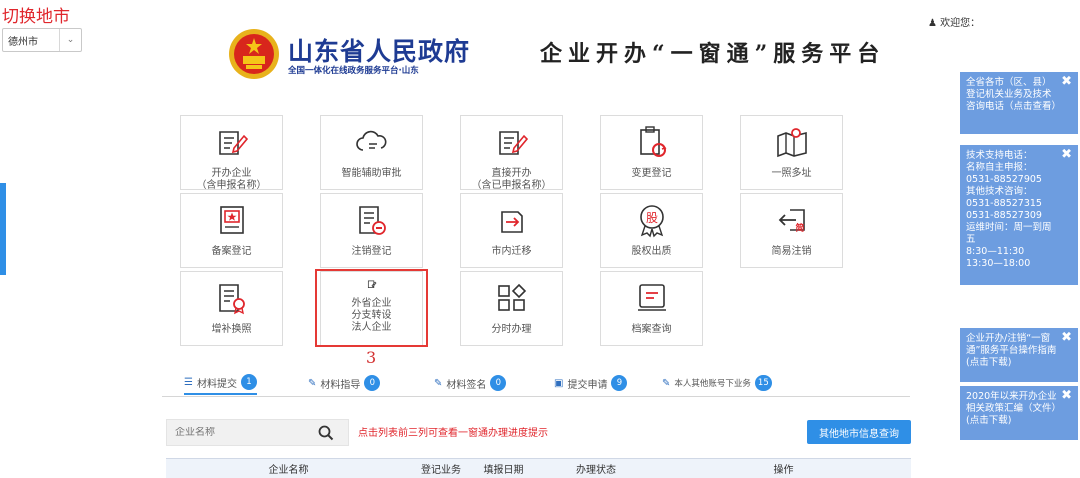 Image resolution: width=1080 pixels, height=478 pixels. I want to click on service-label: 备案登记, so click(231, 251).